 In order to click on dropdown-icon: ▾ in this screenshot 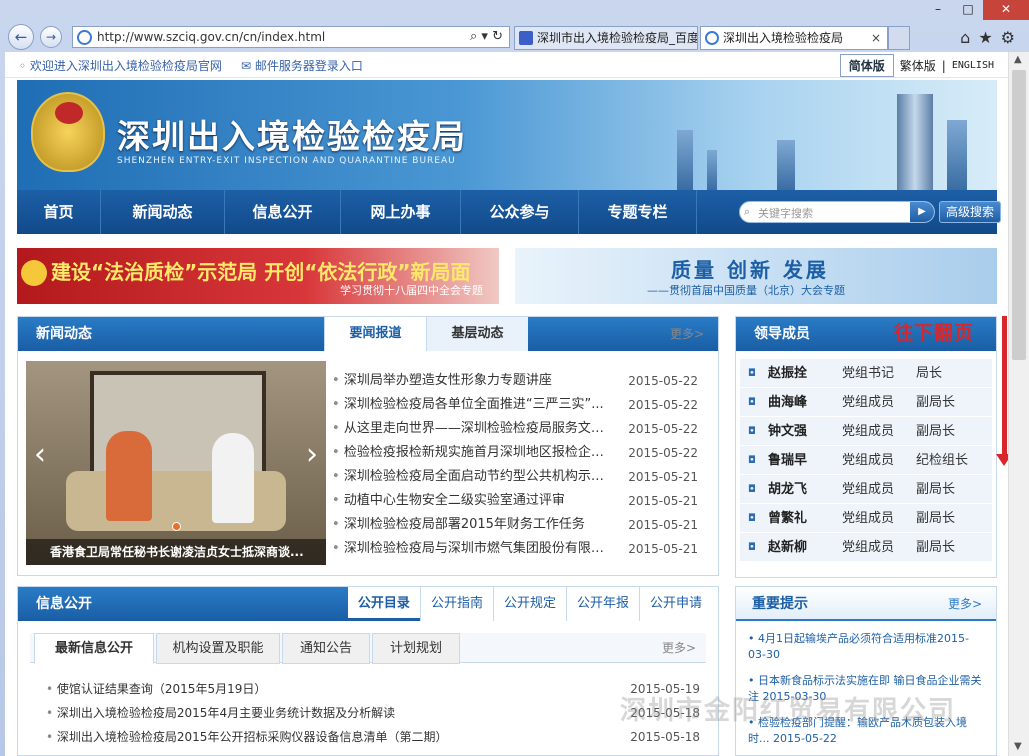, I will do `click(484, 36)`.